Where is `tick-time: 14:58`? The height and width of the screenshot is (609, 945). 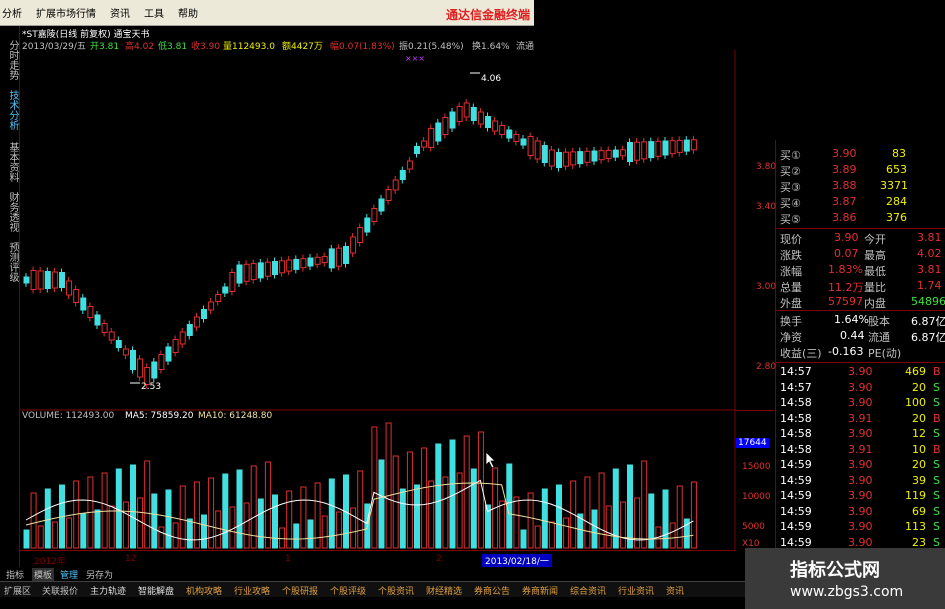 tick-time: 14:58 is located at coordinates (796, 402).